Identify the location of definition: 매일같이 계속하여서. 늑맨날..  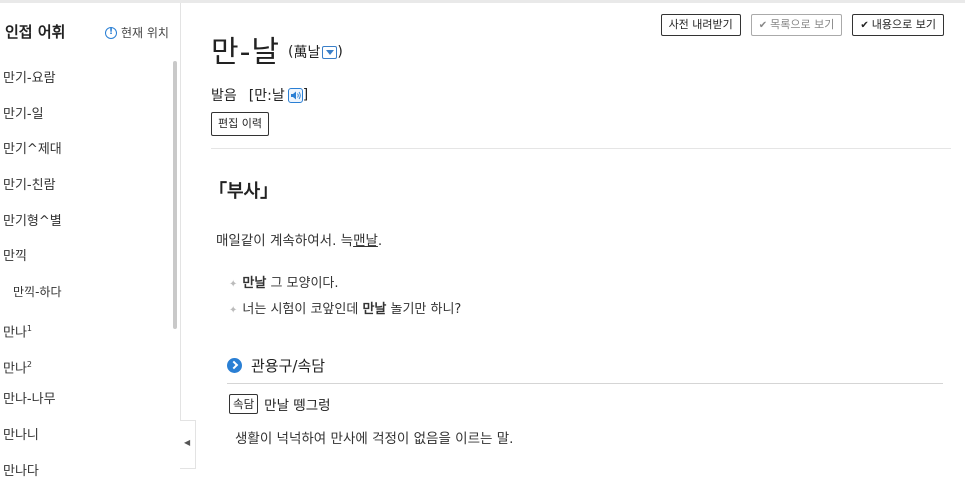
(299, 241).